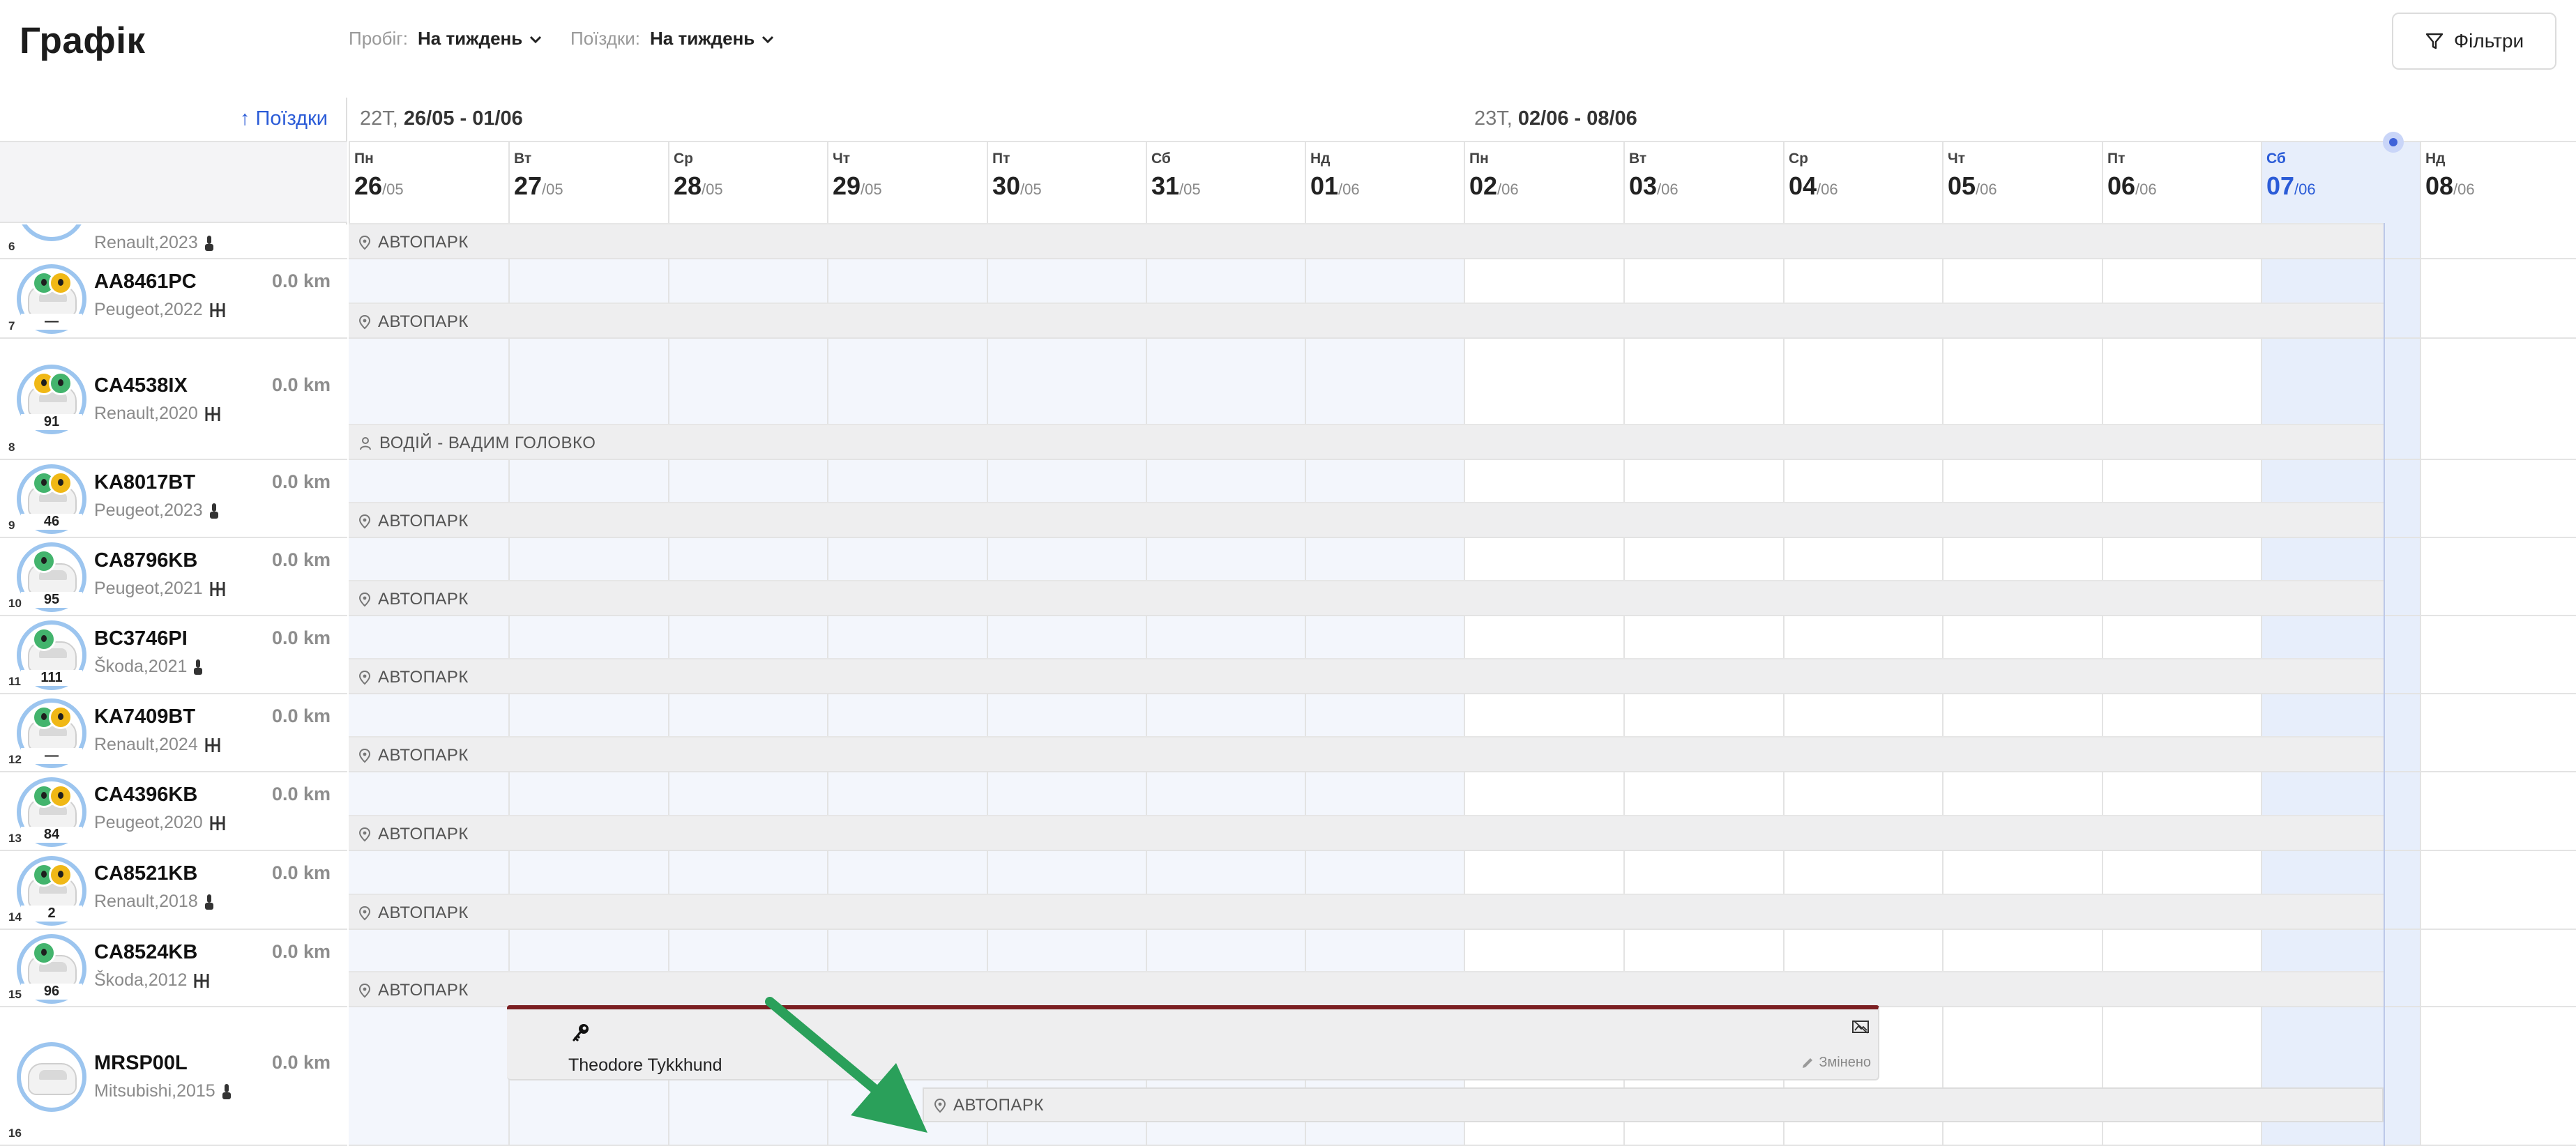 This screenshot has width=2576, height=1146. Describe the element at coordinates (1543, 183) in the screenshot. I see `day-header: Пн 02/06` at that location.